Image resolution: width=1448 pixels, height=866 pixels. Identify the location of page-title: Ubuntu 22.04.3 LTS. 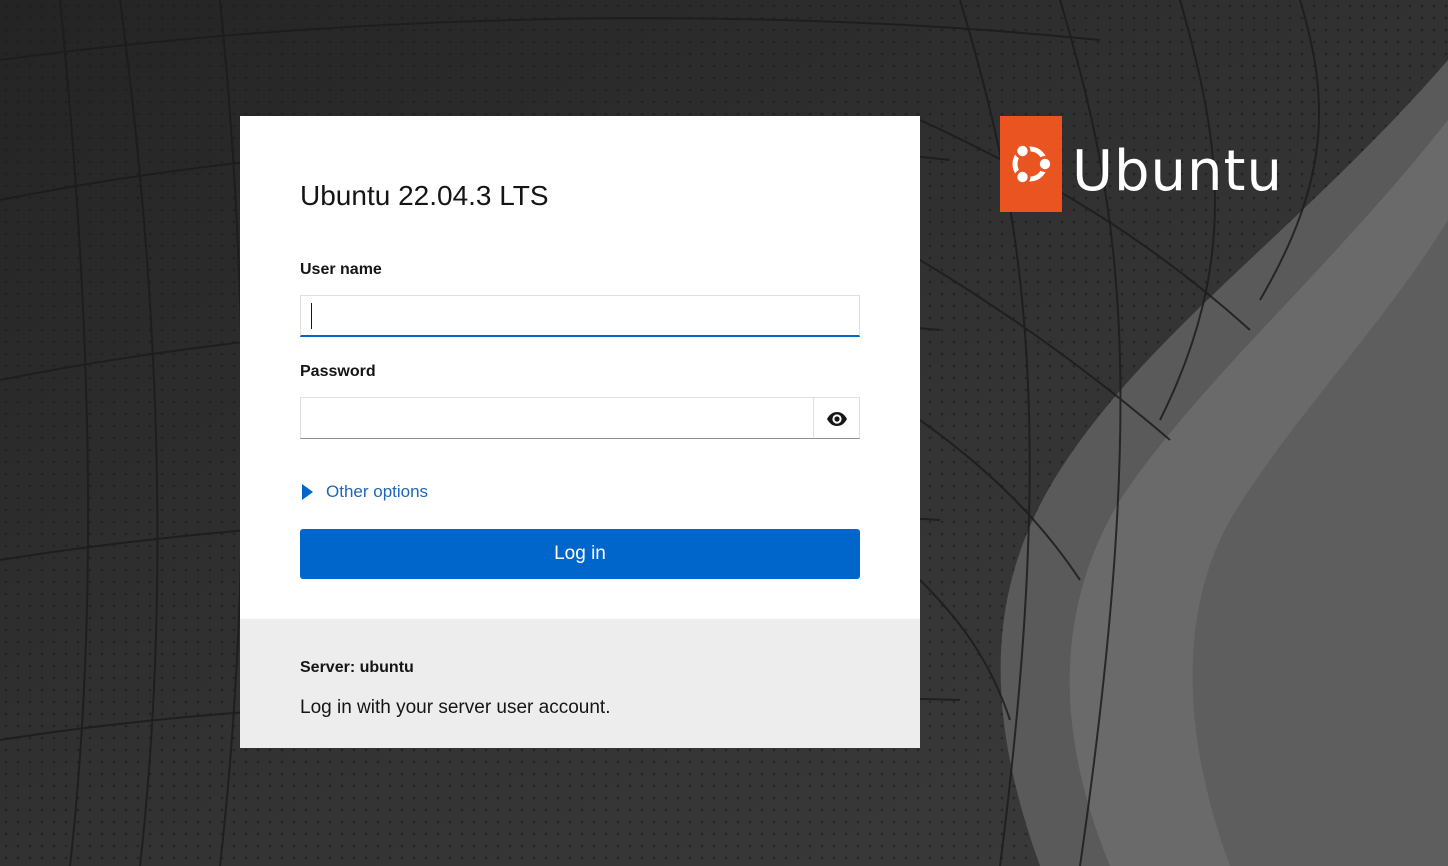
(424, 195).